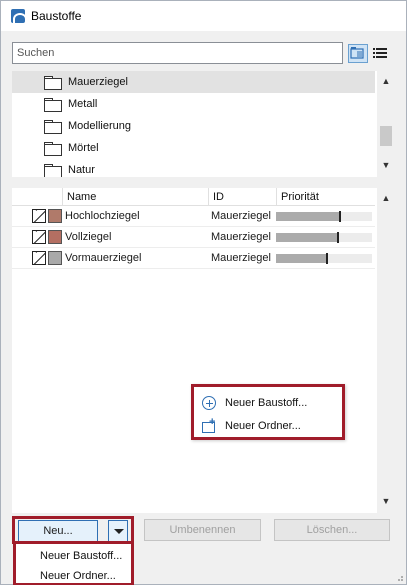 Image resolution: width=407 pixels, height=585 pixels. I want to click on table-row: Hochlochziegel Mauerziegel, so click(193, 216).